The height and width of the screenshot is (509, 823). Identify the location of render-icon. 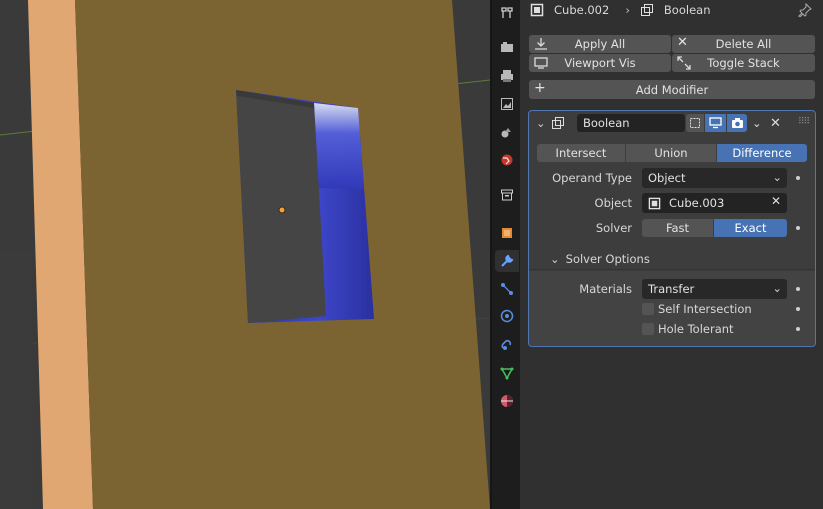
(507, 47).